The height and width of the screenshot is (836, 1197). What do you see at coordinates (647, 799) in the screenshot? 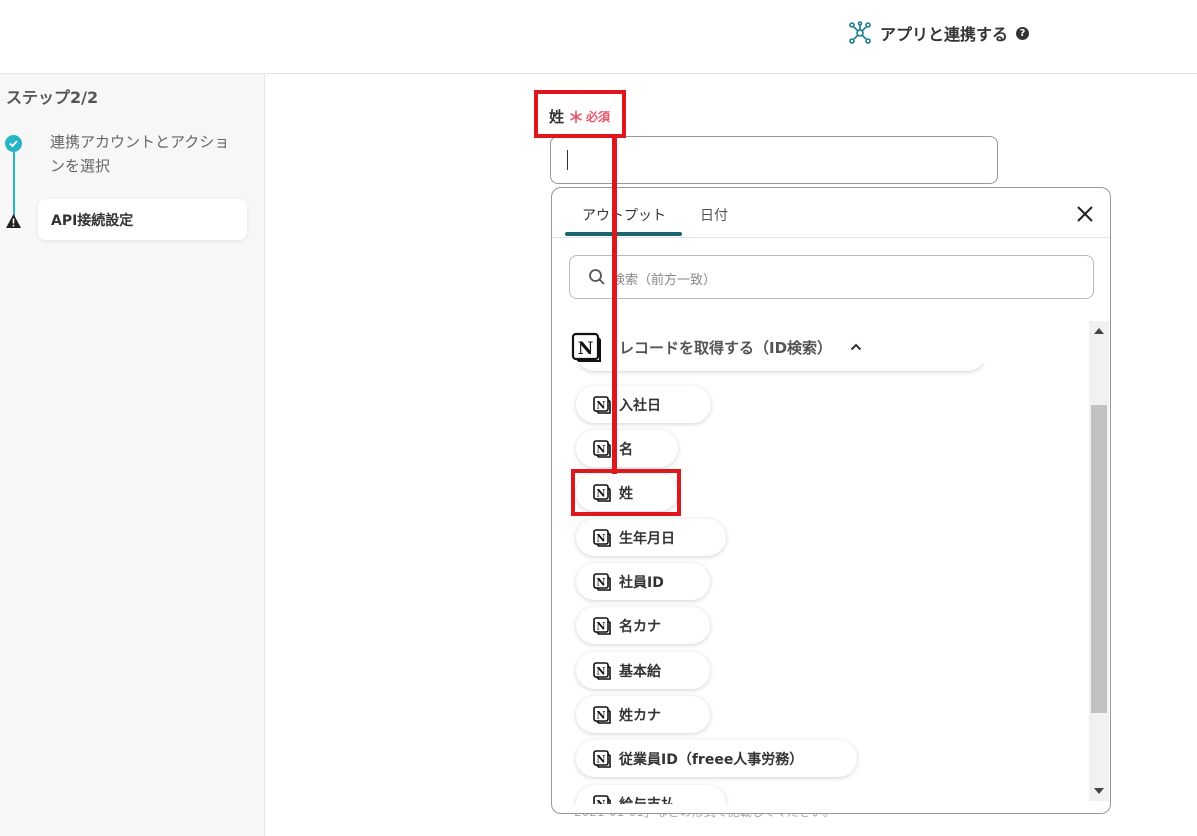
I see `list-item-label: 給与支払` at bounding box center [647, 799].